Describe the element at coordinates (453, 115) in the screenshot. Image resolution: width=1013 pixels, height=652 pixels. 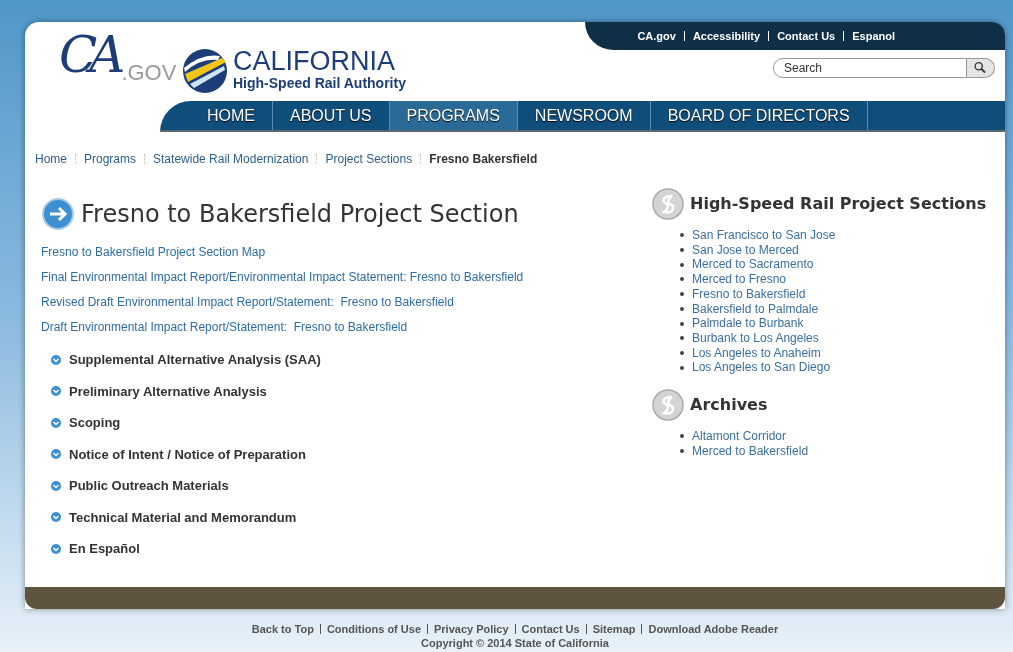
I see `nav-tab: PROGRAMS` at that location.